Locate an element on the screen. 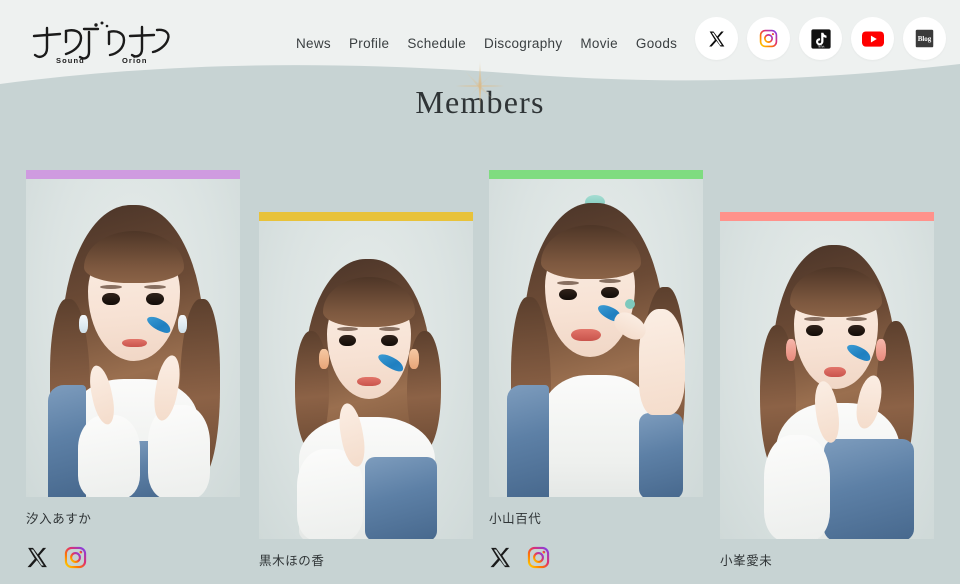  header-social-links: TikTok Blog is located at coordinates (820, 38).